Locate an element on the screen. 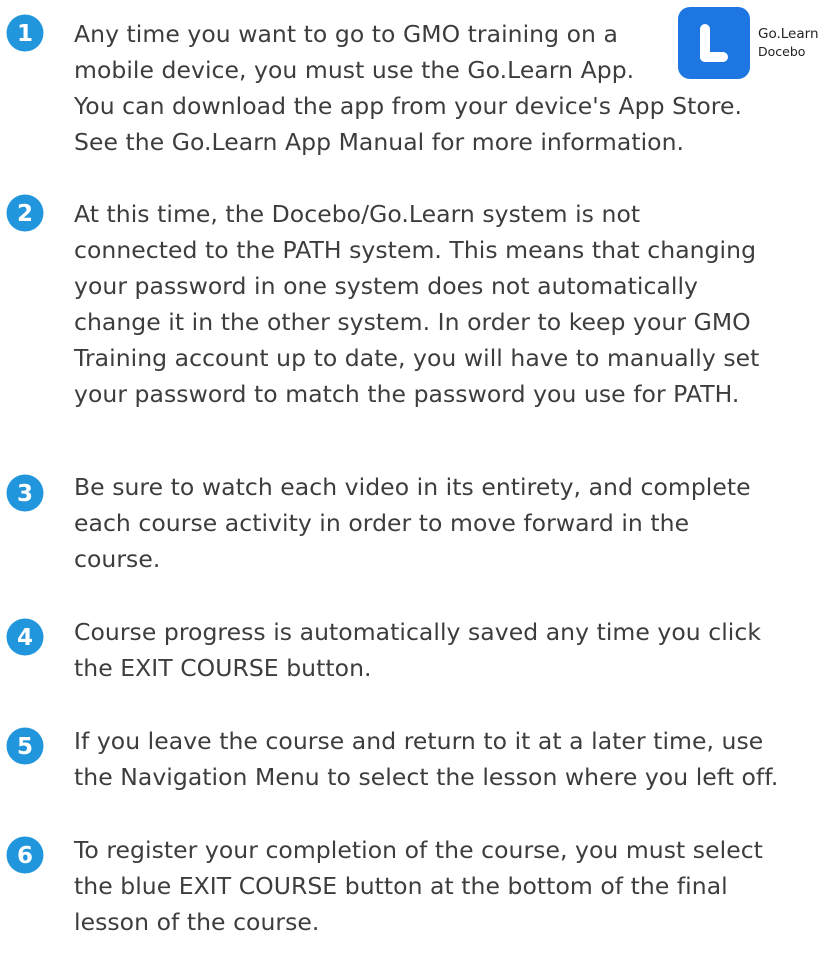 Image resolution: width=834 pixels, height=958 pixels. number-badge-2: 2 is located at coordinates (25, 213).